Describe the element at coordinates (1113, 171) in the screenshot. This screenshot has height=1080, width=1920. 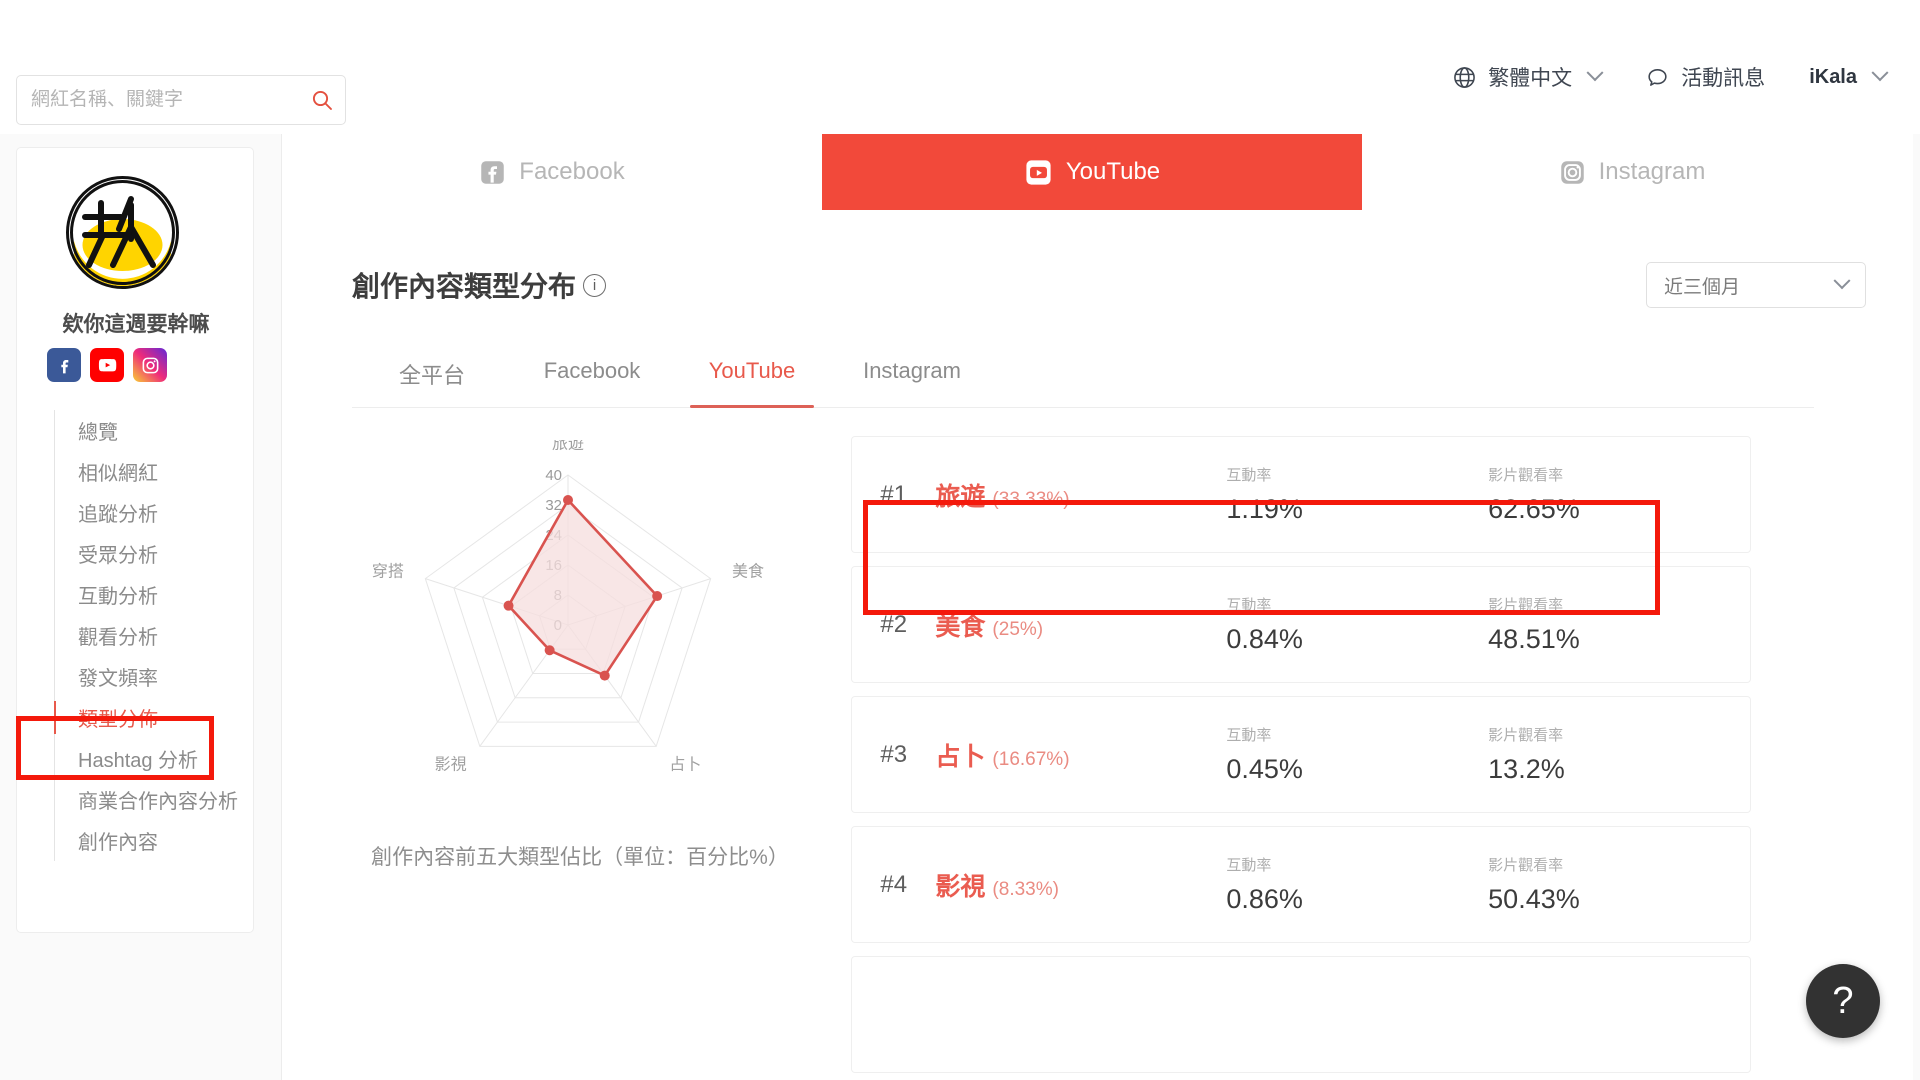
I see `tab-label: YouTube` at that location.